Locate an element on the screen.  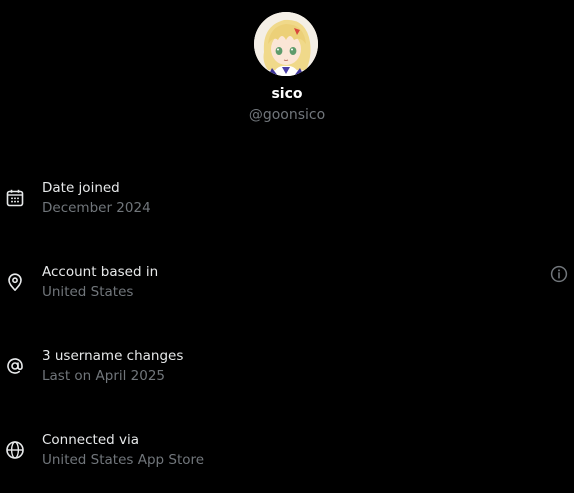
calendar-icon is located at coordinates (15, 198).